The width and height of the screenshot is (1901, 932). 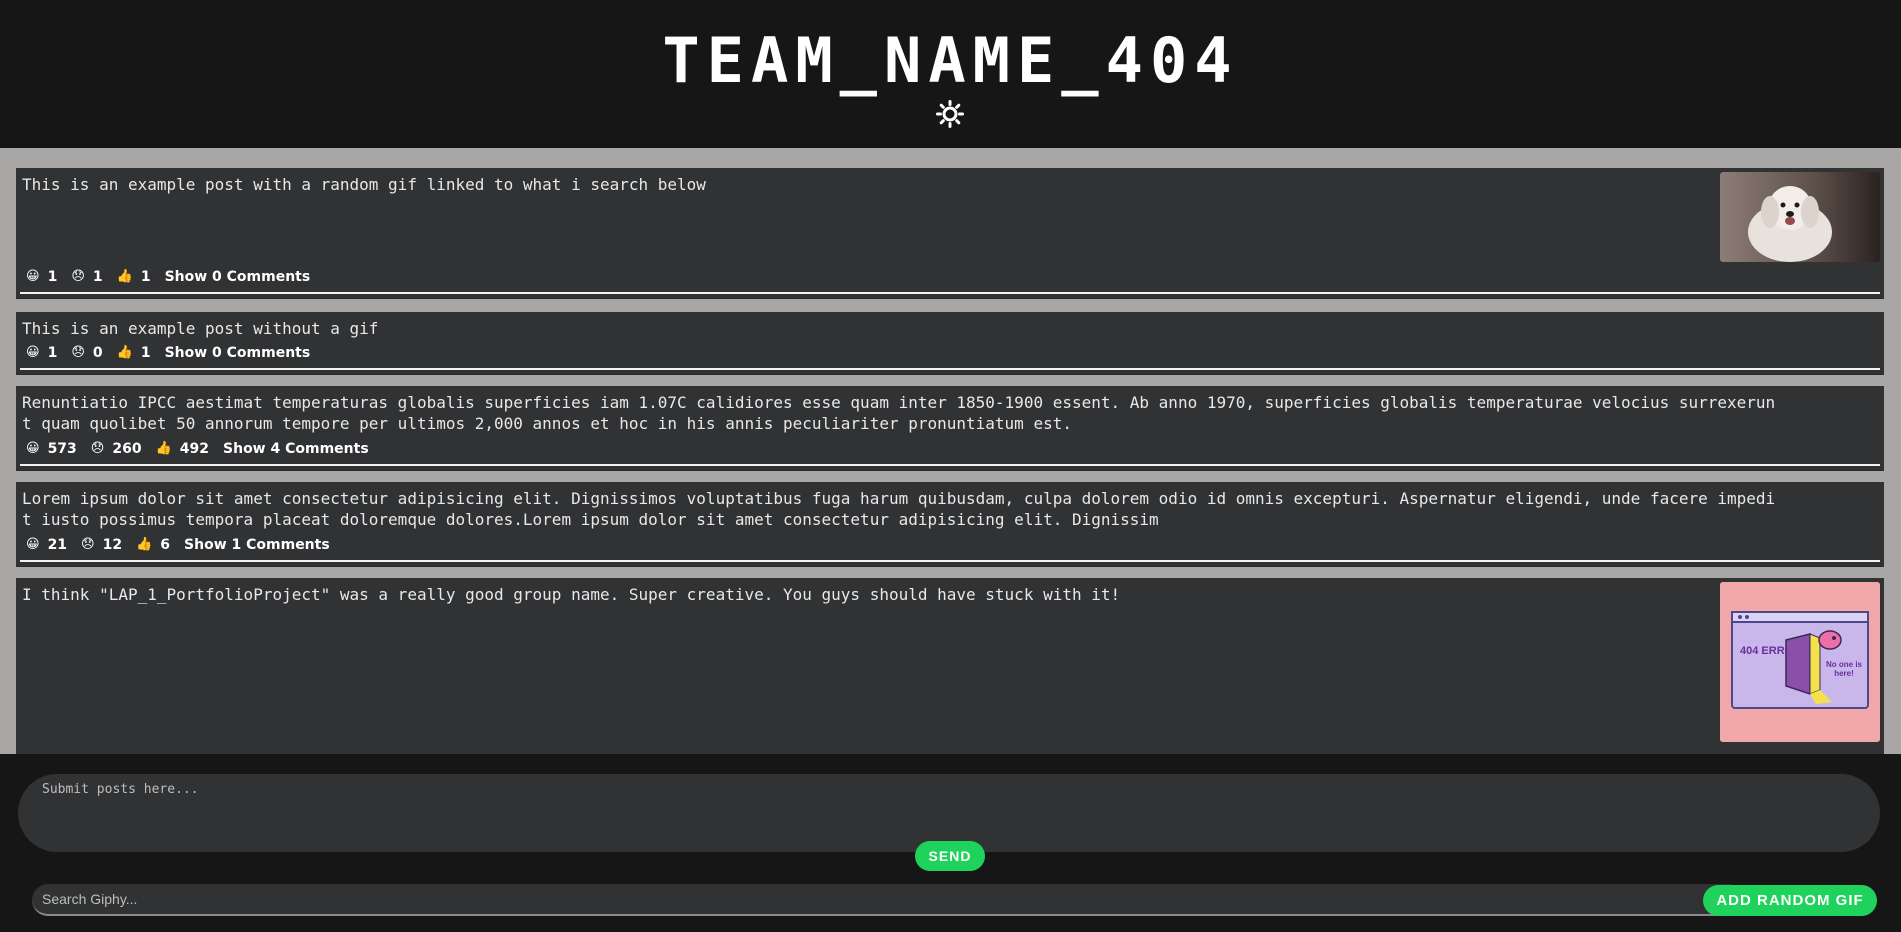 I want to click on add-random-gif-button: ADD RANDOM GIF, so click(x=1790, y=900).